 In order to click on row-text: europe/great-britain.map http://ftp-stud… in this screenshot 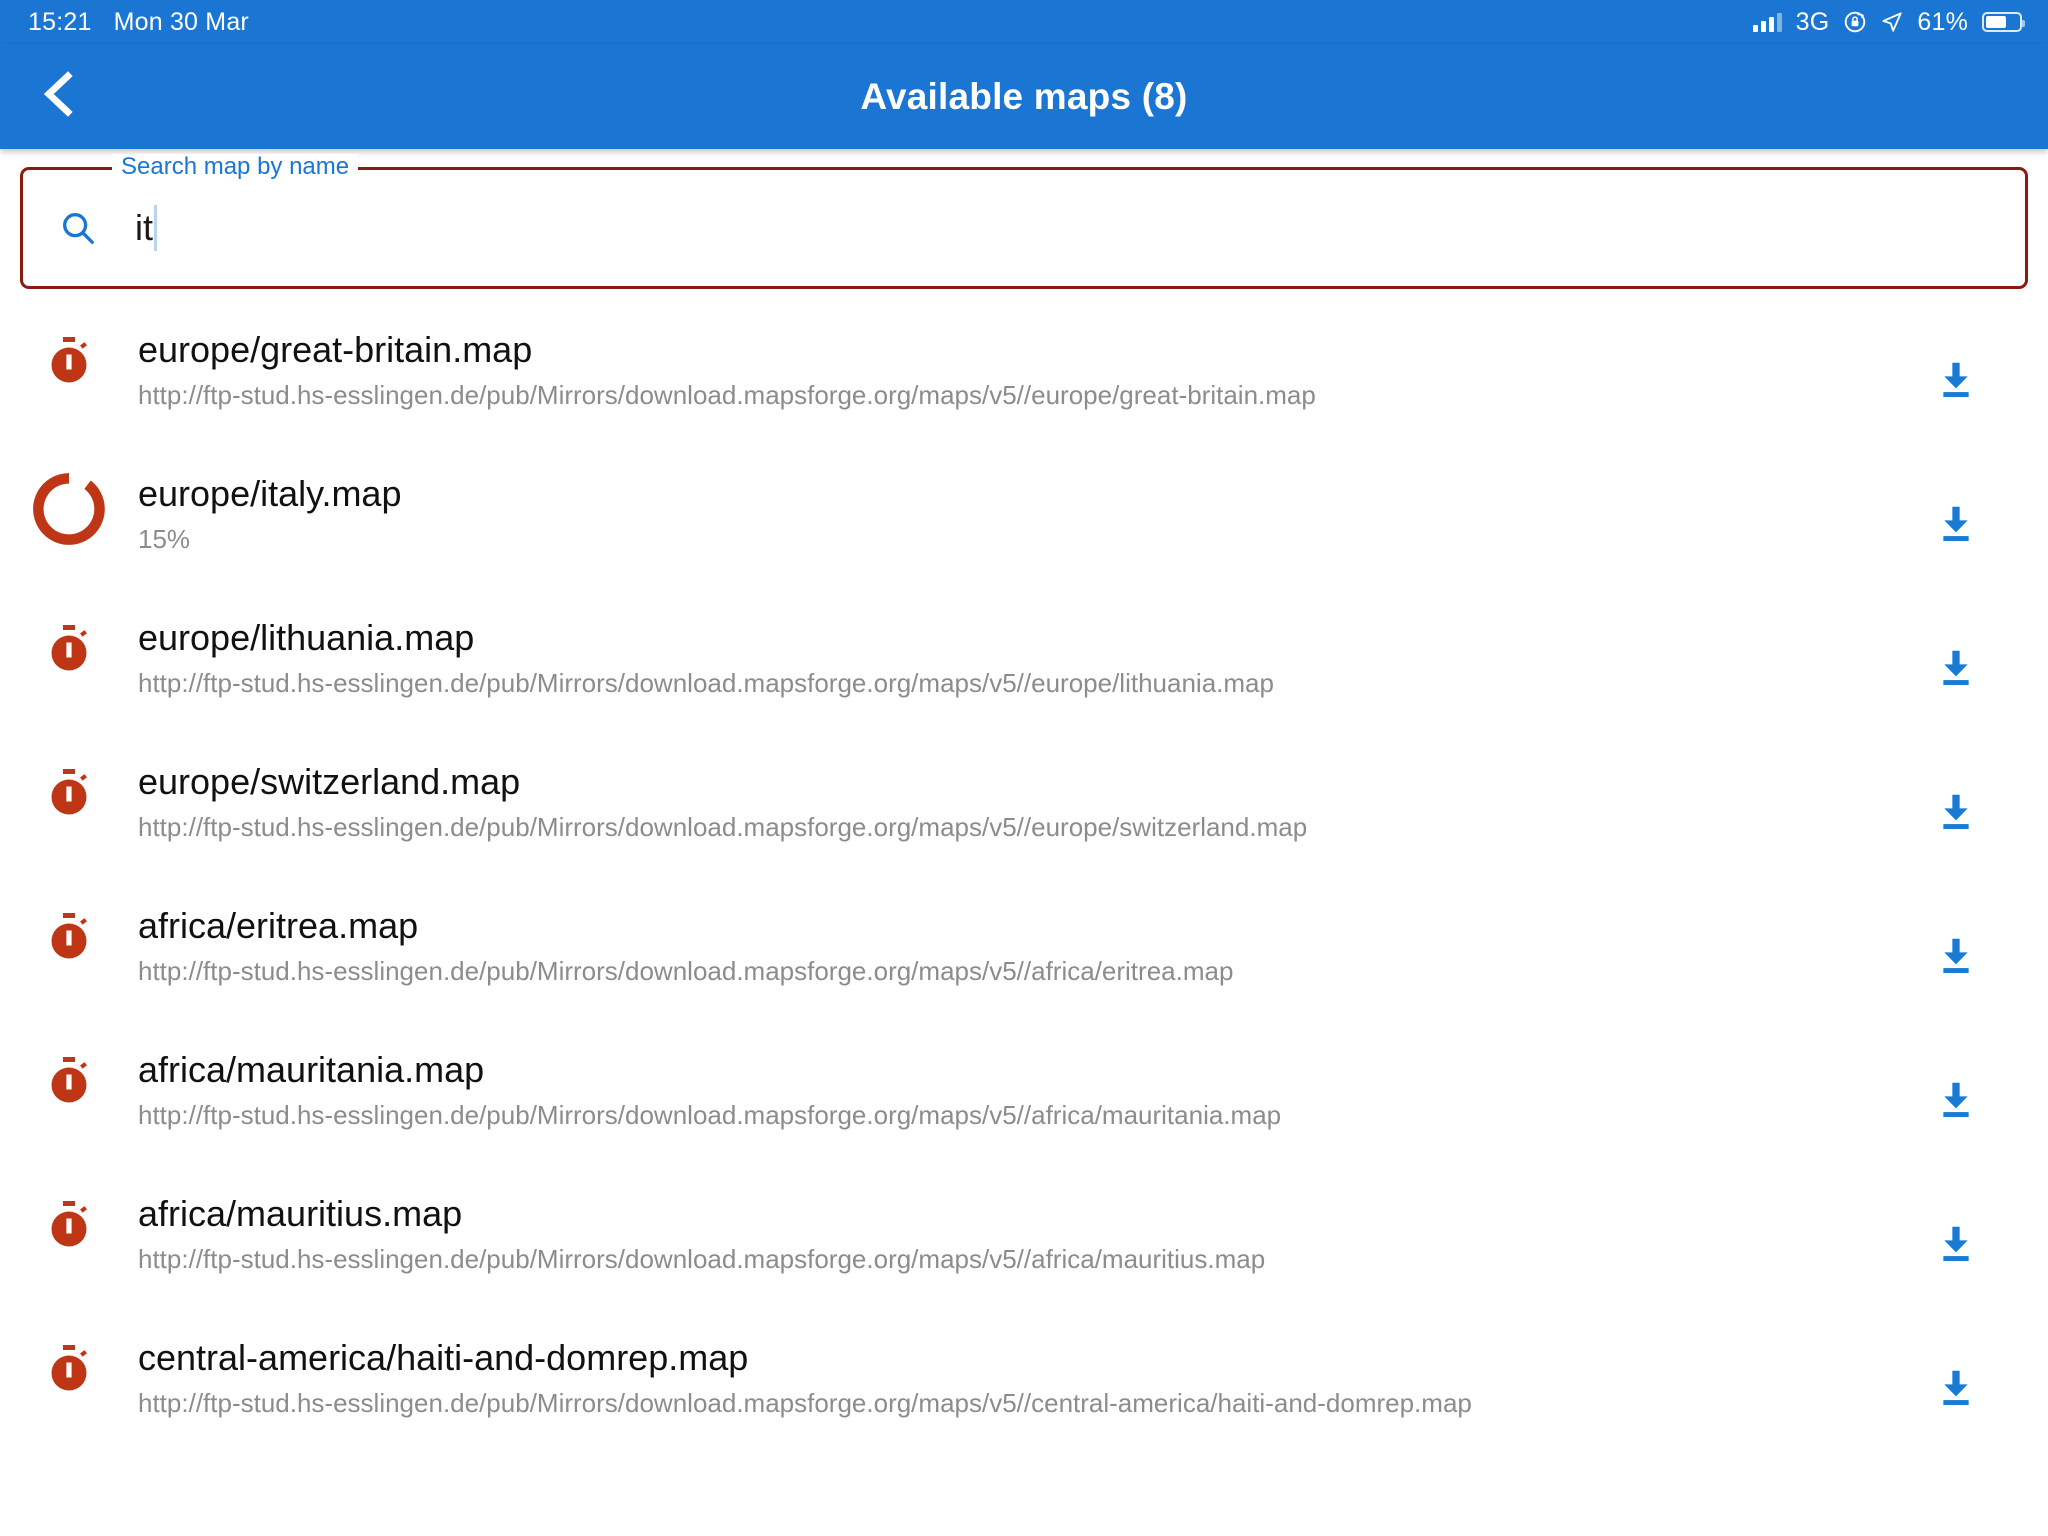, I will do `click(1014, 364)`.